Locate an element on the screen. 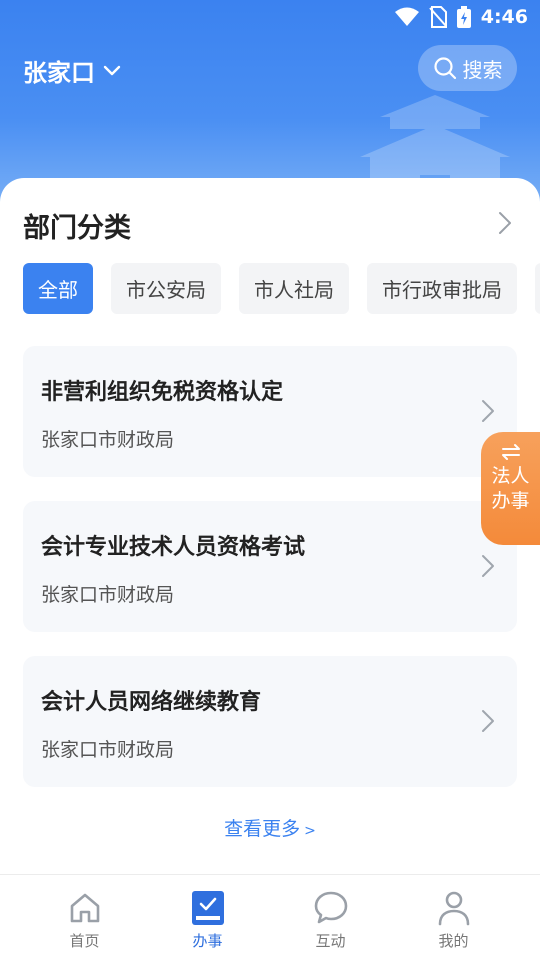 Image resolution: width=540 pixels, height=960 pixels. swap-icon is located at coordinates (510, 452).